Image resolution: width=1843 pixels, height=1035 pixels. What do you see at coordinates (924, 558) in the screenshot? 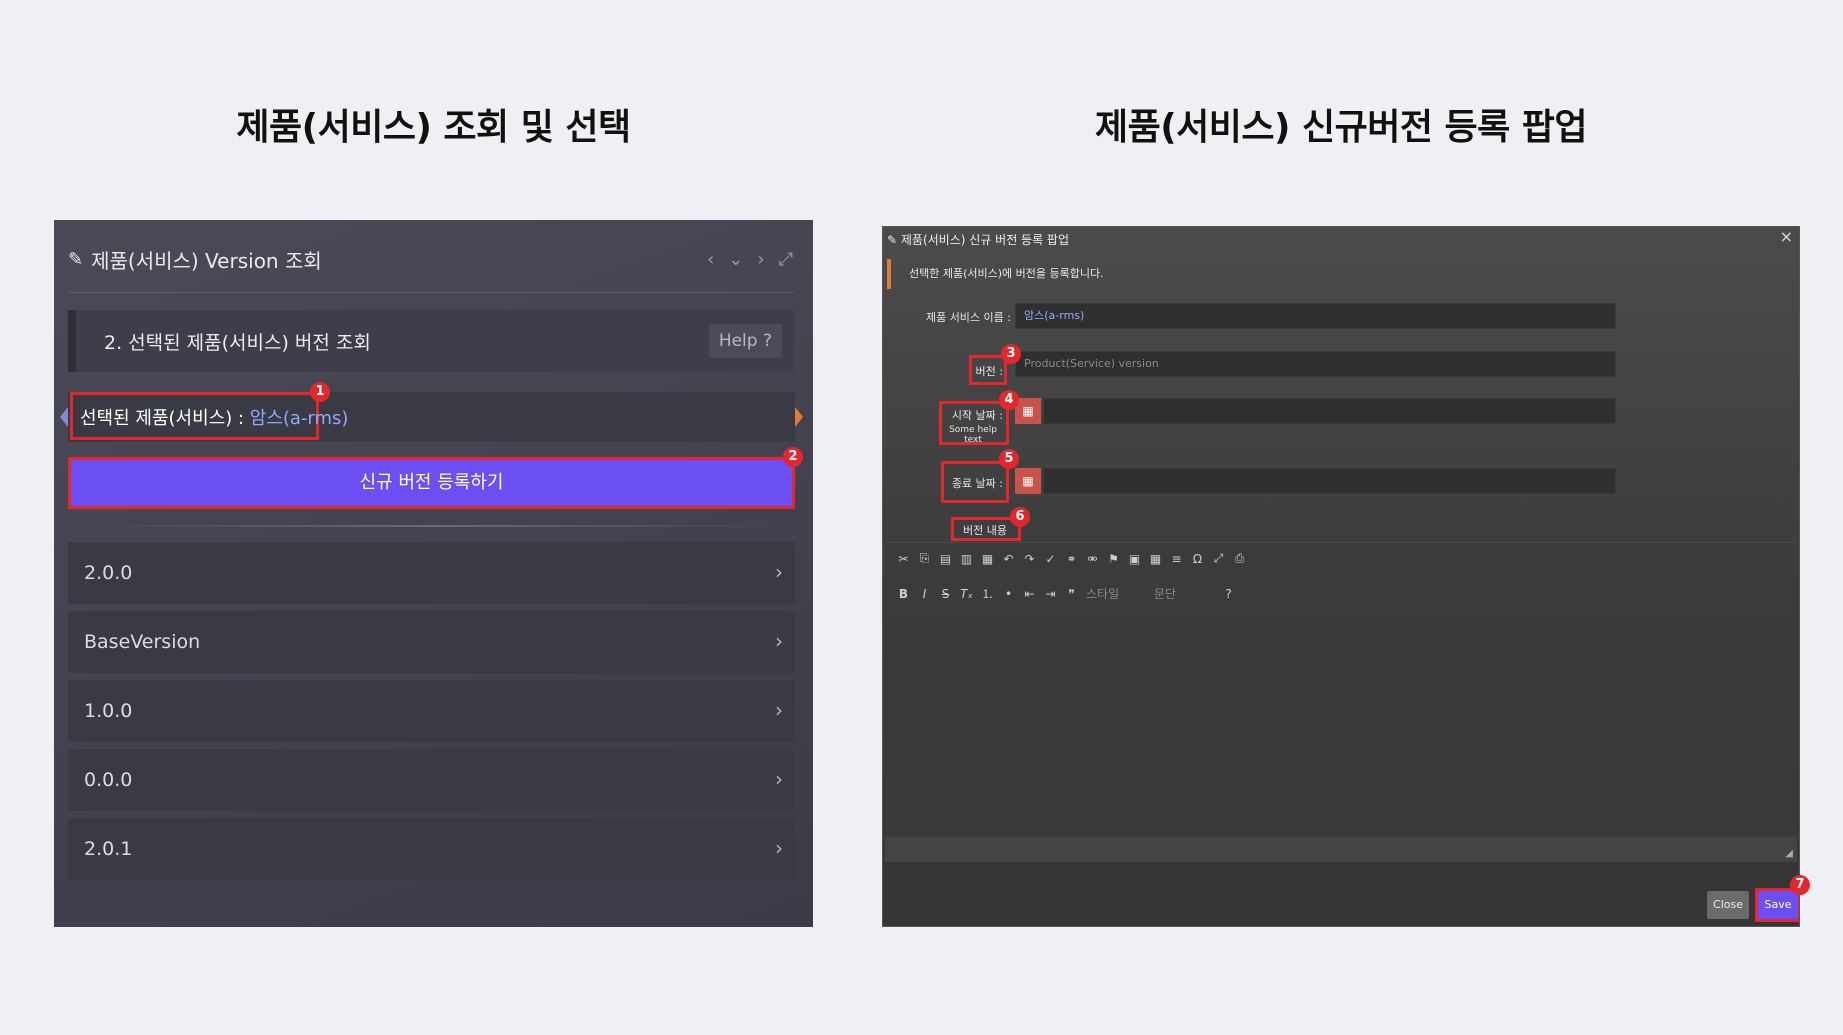
I see `copy-icon: ⎘` at bounding box center [924, 558].